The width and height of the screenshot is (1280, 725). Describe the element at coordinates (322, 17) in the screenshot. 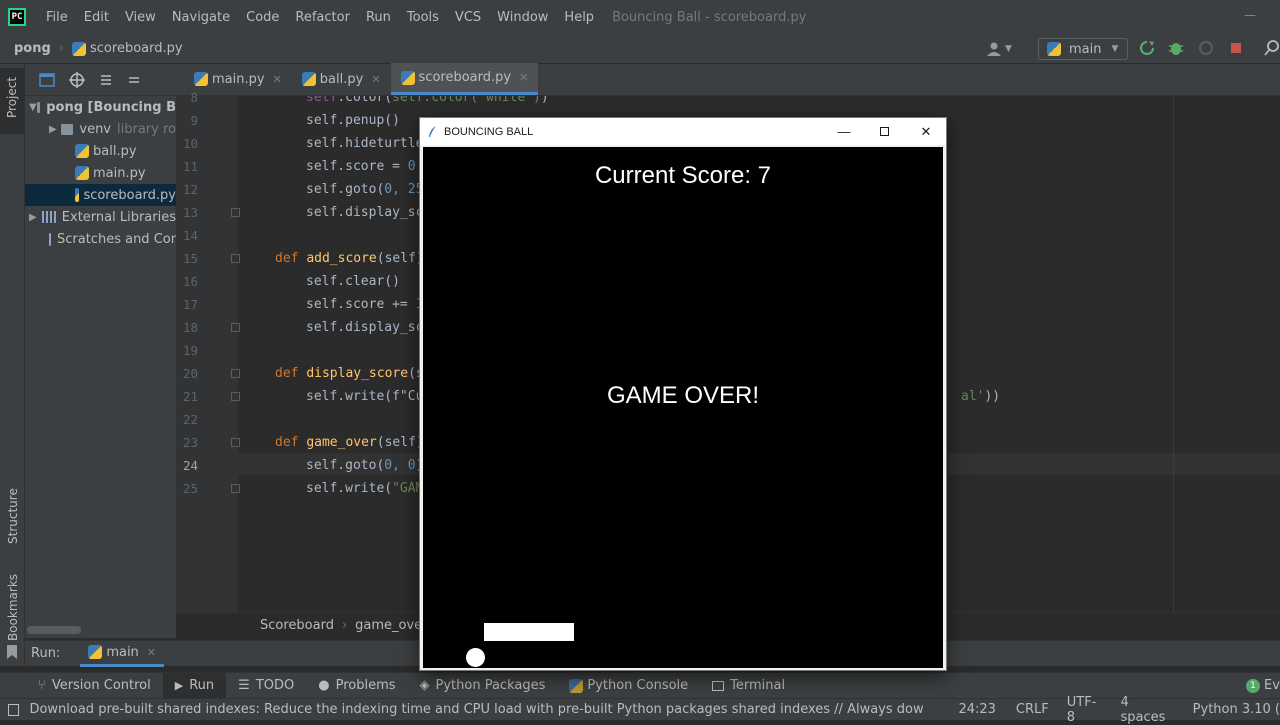

I see `menu-refactor: Refactor` at that location.